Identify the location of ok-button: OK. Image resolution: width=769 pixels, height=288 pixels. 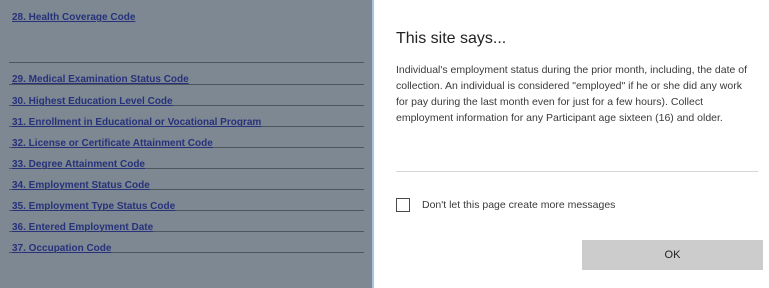
(672, 255).